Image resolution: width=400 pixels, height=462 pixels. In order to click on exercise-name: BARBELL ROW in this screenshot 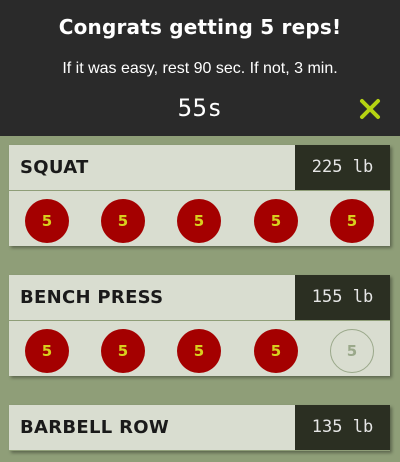, I will do `click(95, 427)`.